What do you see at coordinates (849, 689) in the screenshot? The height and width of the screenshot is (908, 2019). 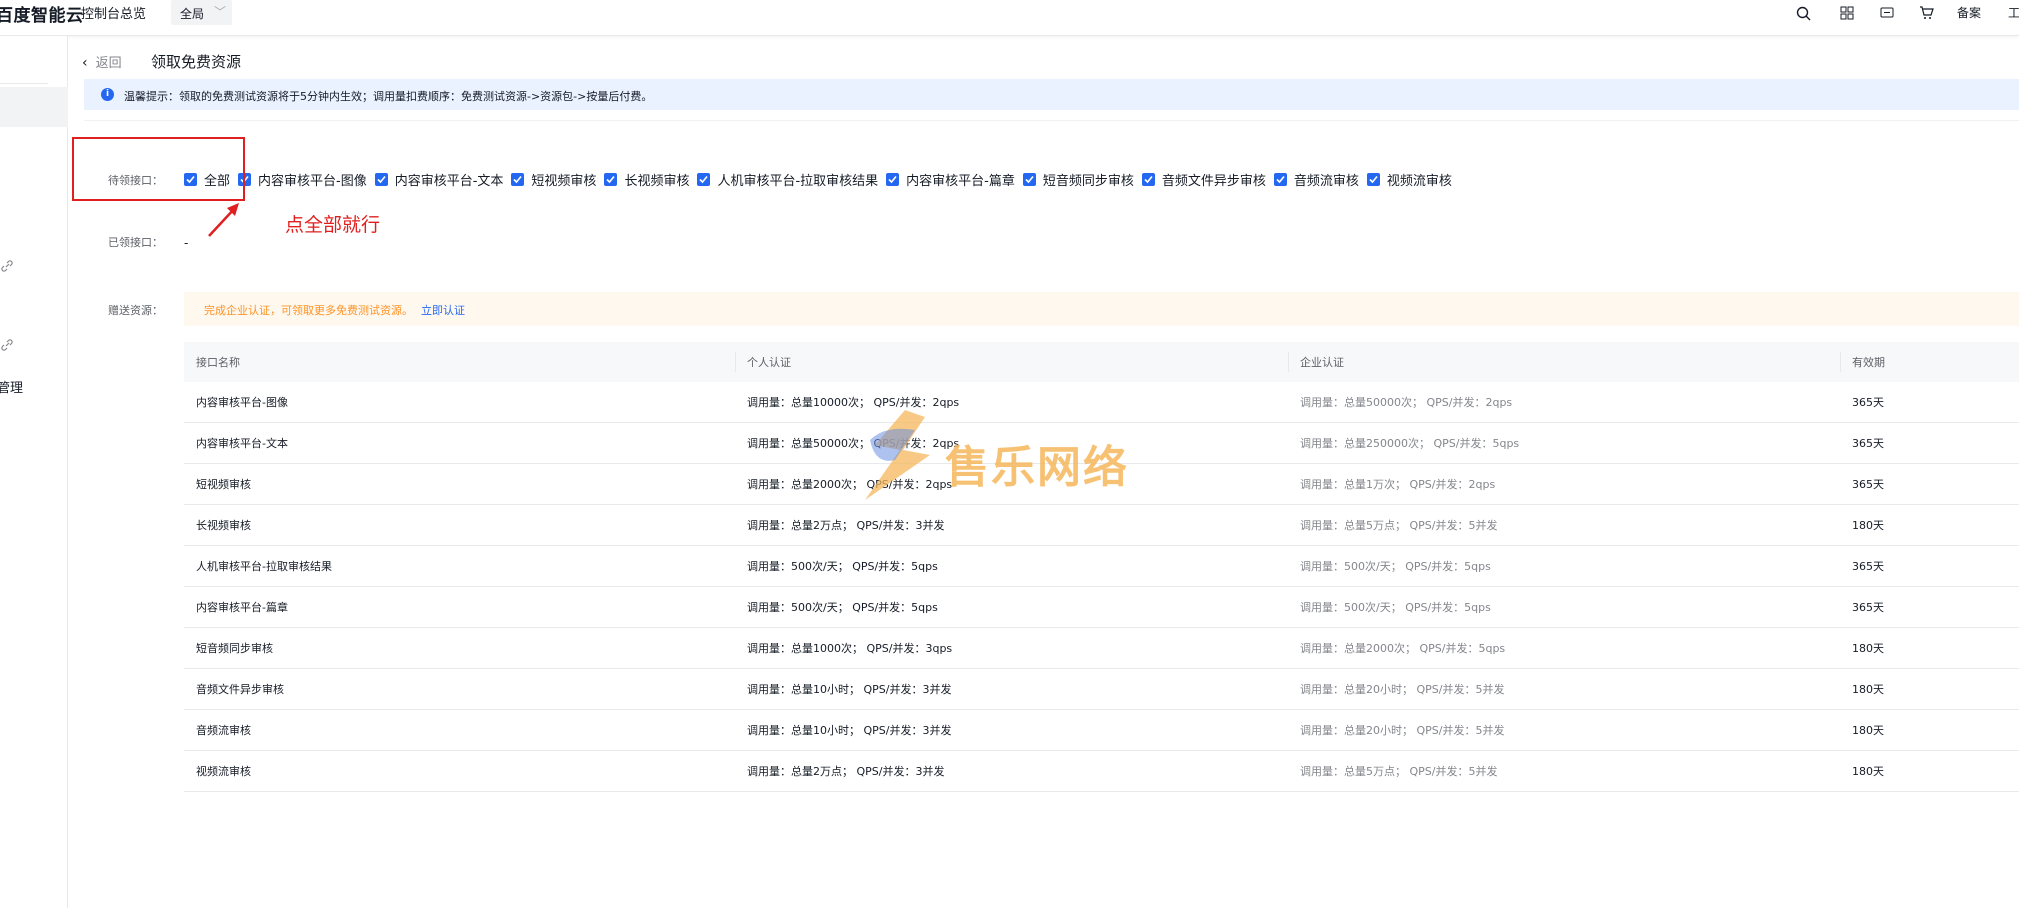 I see `table-cell: 调用量：总量10小时； QPS/并发：3并发` at bounding box center [849, 689].